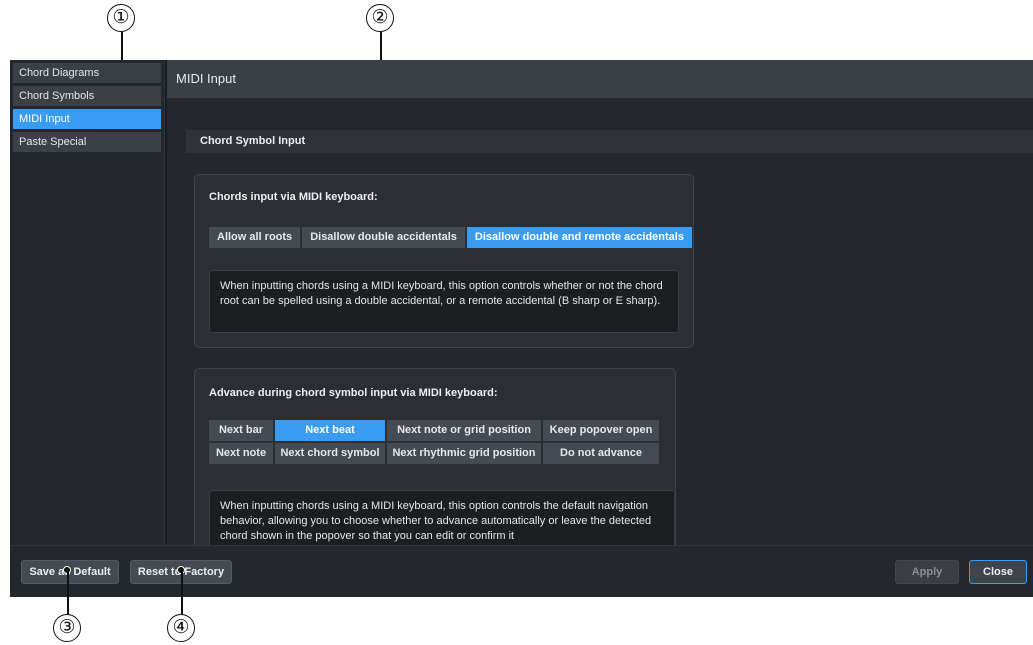  Describe the element at coordinates (927, 572) in the screenshot. I see `apply-button: Apply` at that location.